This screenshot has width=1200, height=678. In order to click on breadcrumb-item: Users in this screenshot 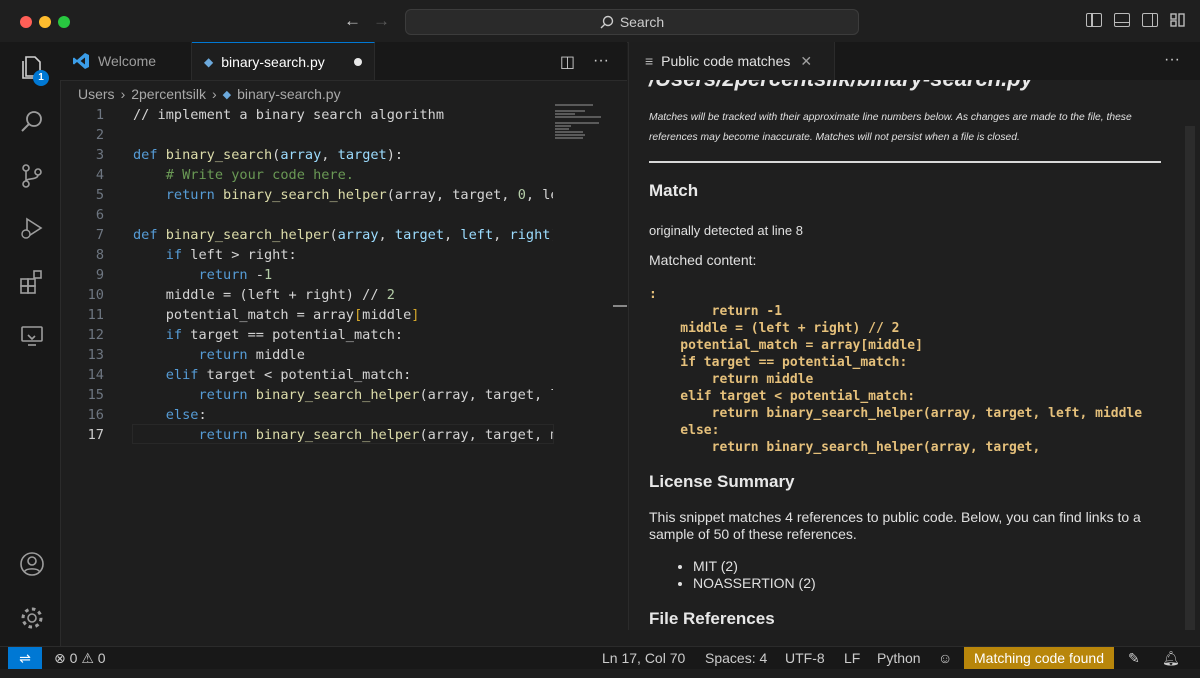, I will do `click(96, 94)`.